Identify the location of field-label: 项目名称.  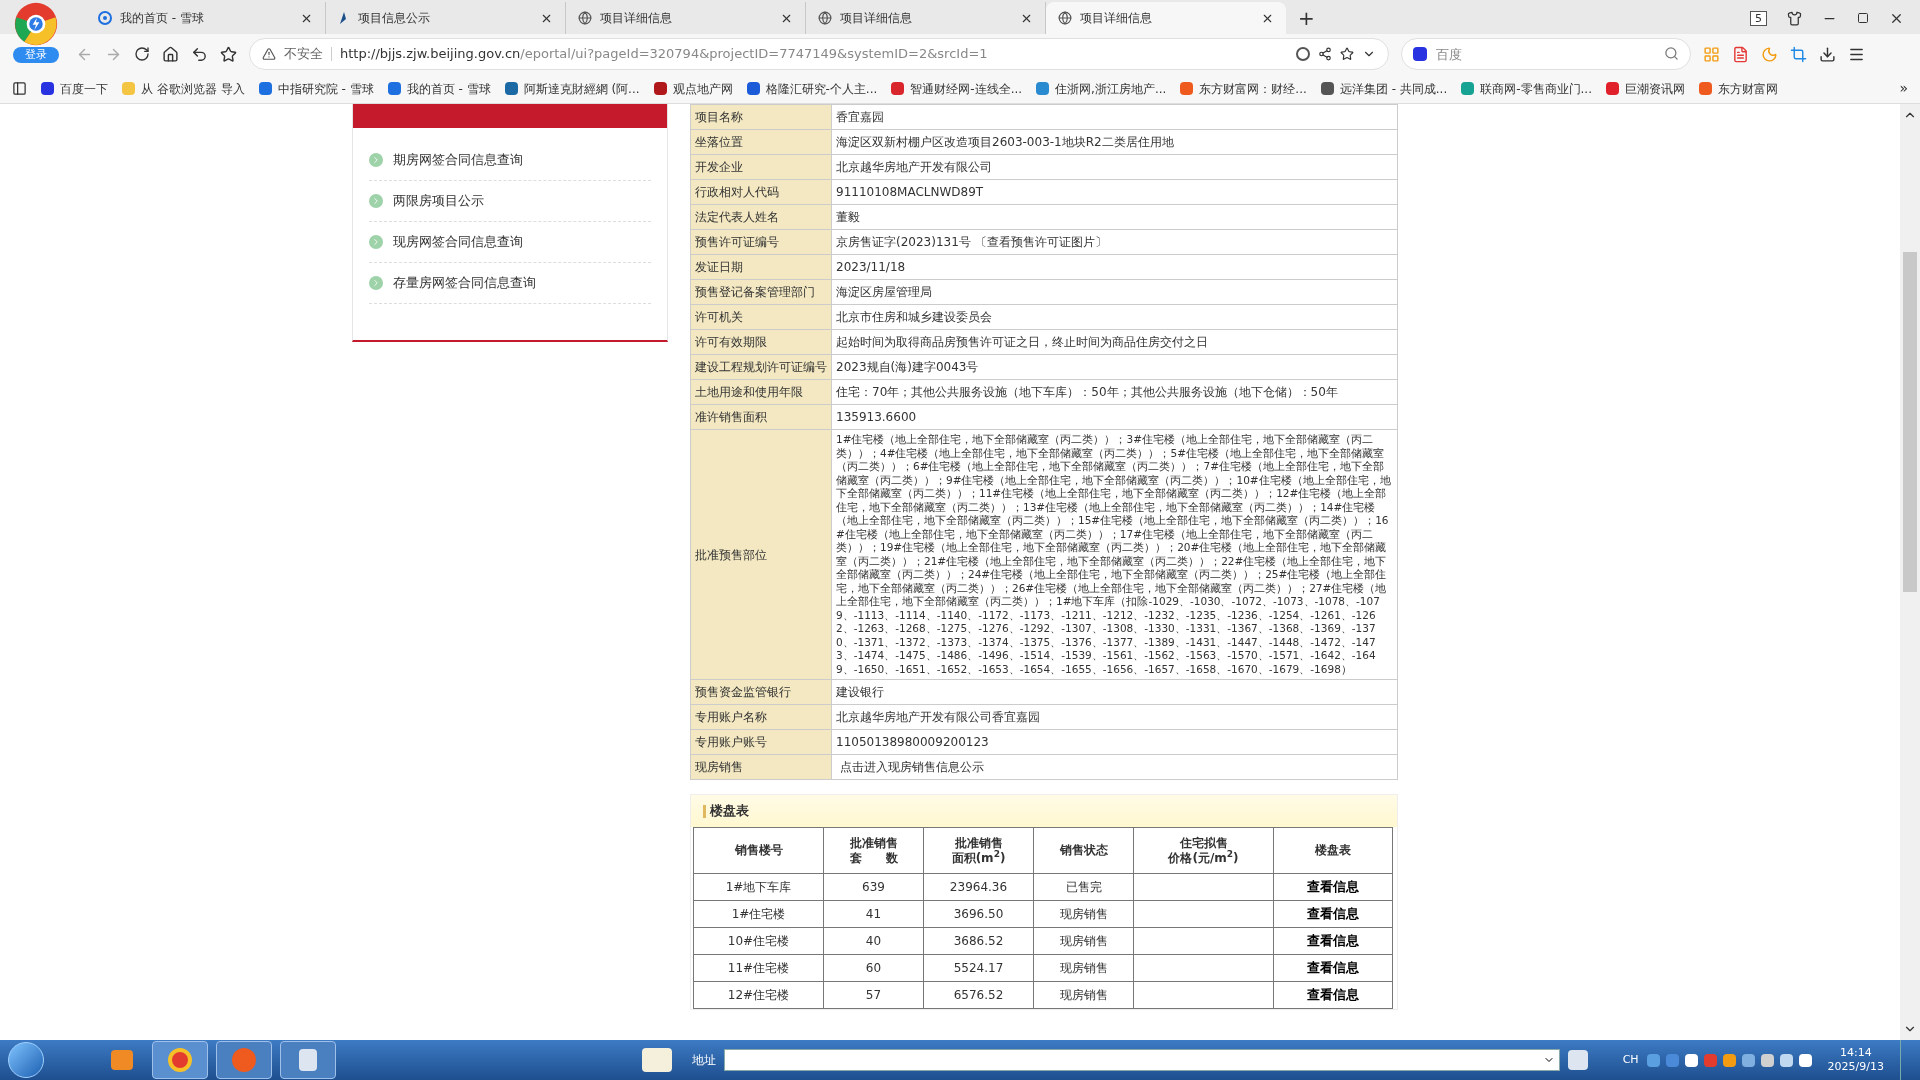
(761, 117).